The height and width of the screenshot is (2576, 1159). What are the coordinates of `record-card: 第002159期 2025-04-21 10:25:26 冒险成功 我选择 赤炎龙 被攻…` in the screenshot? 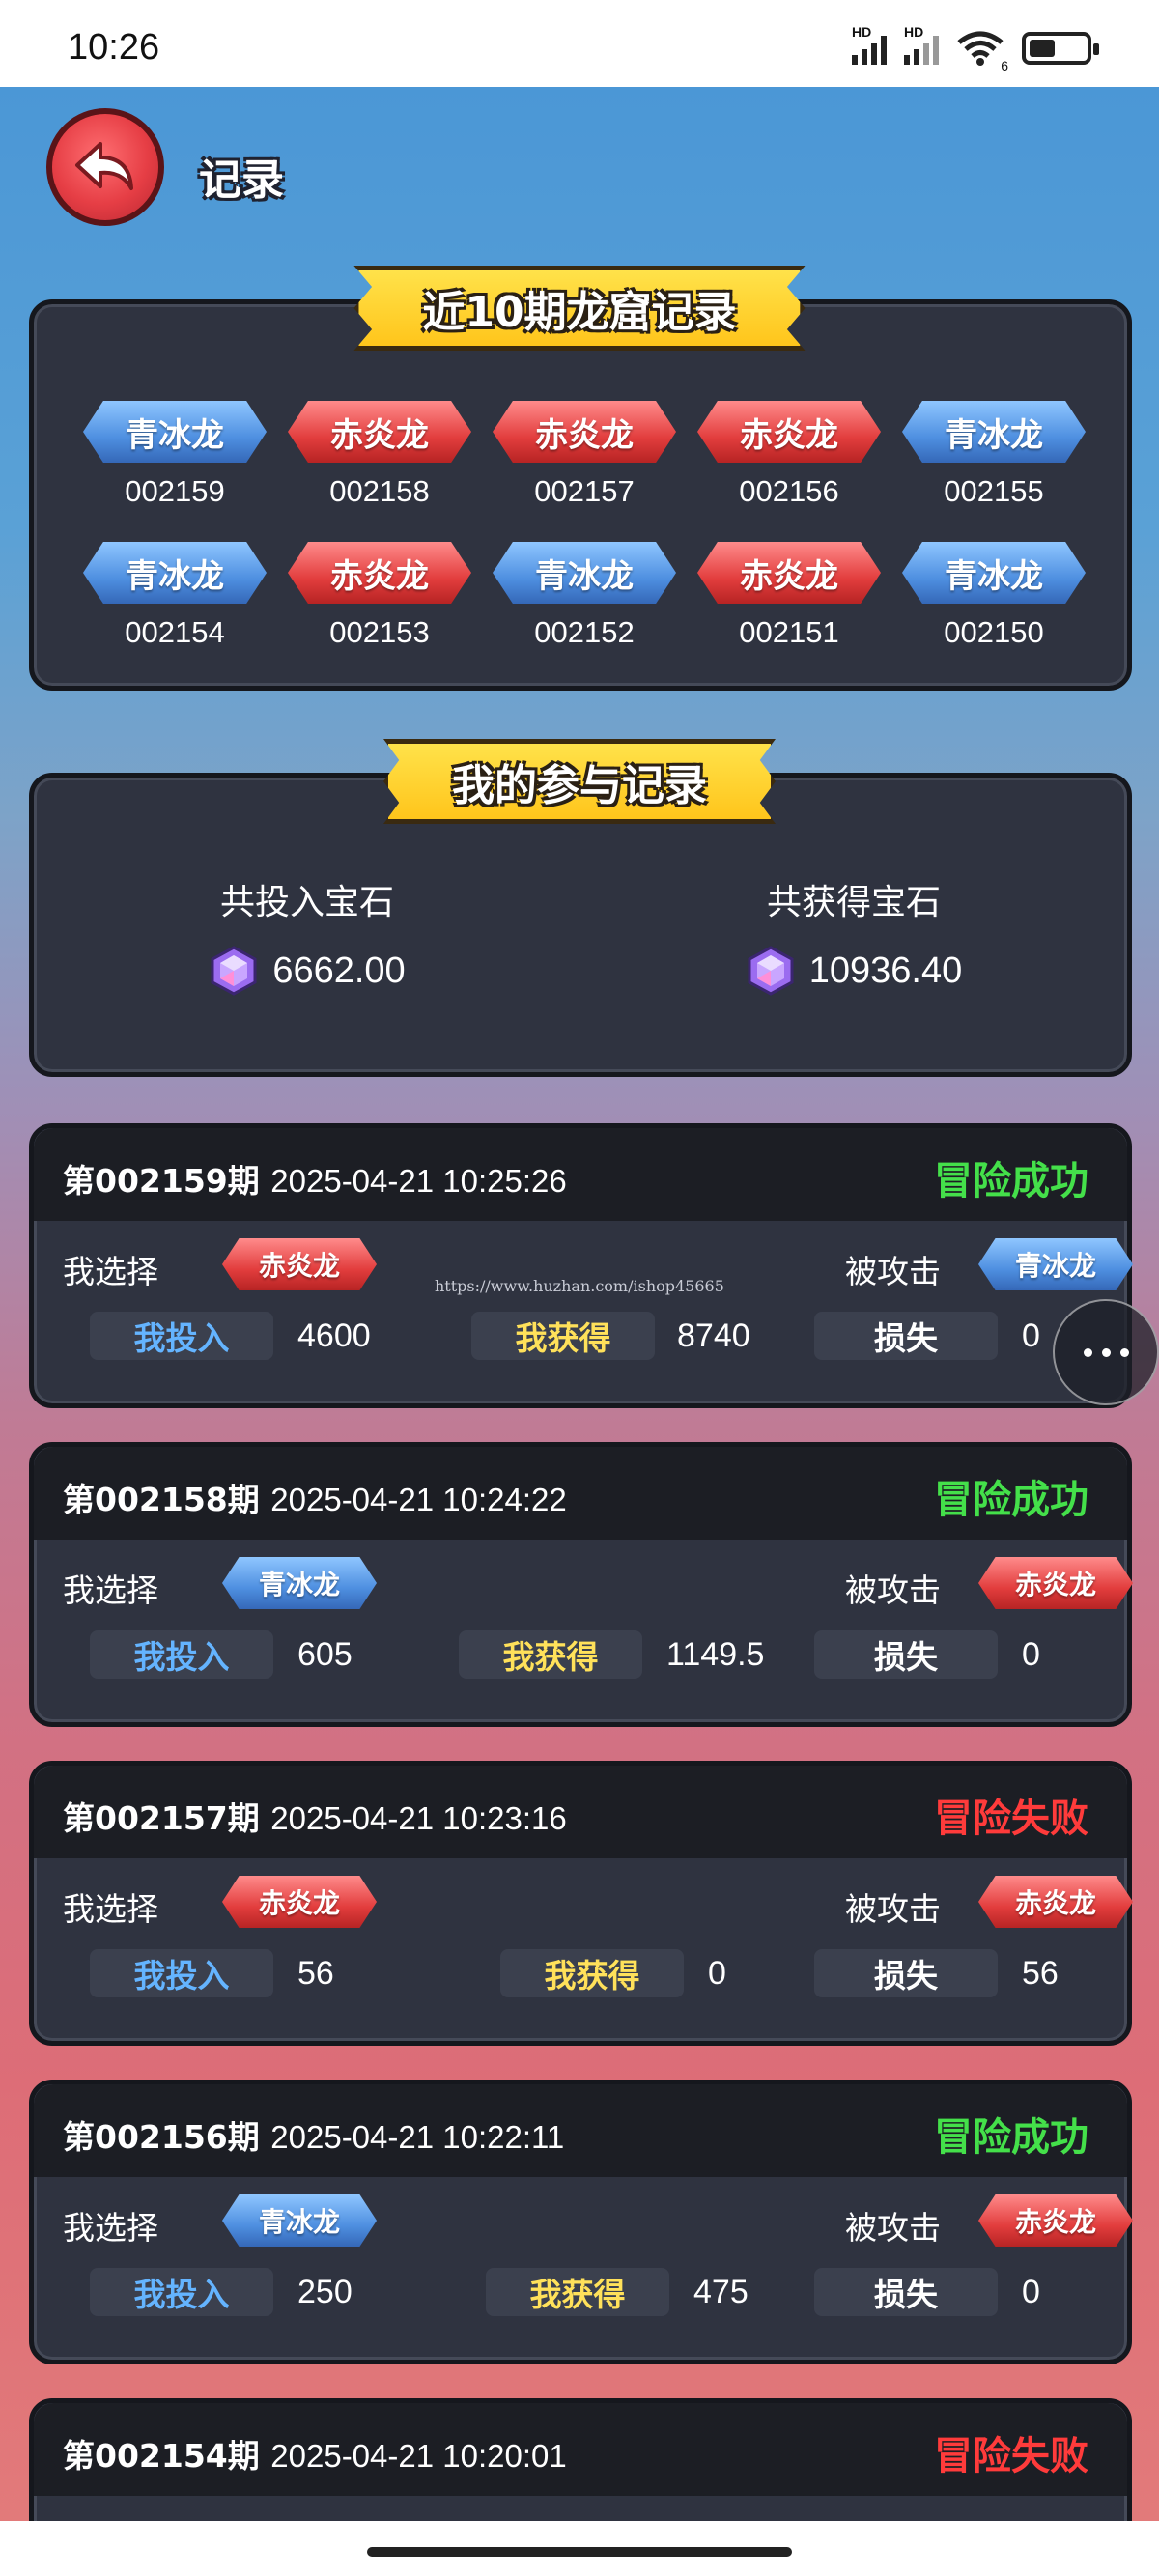 It's located at (581, 1265).